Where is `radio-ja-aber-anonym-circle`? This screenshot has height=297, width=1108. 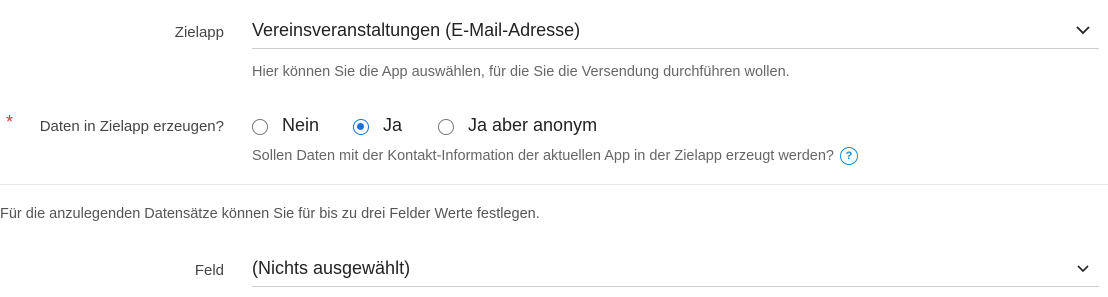 radio-ja-aber-anonym-circle is located at coordinates (446, 127).